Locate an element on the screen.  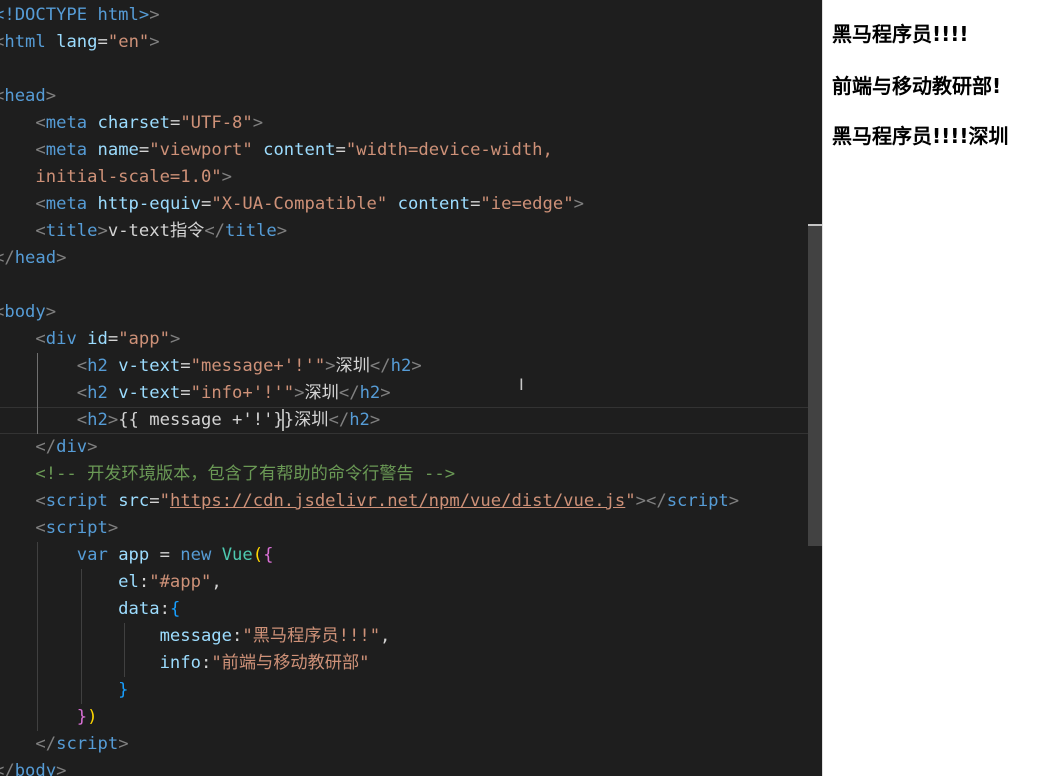
code-token: : is located at coordinates (206, 663).